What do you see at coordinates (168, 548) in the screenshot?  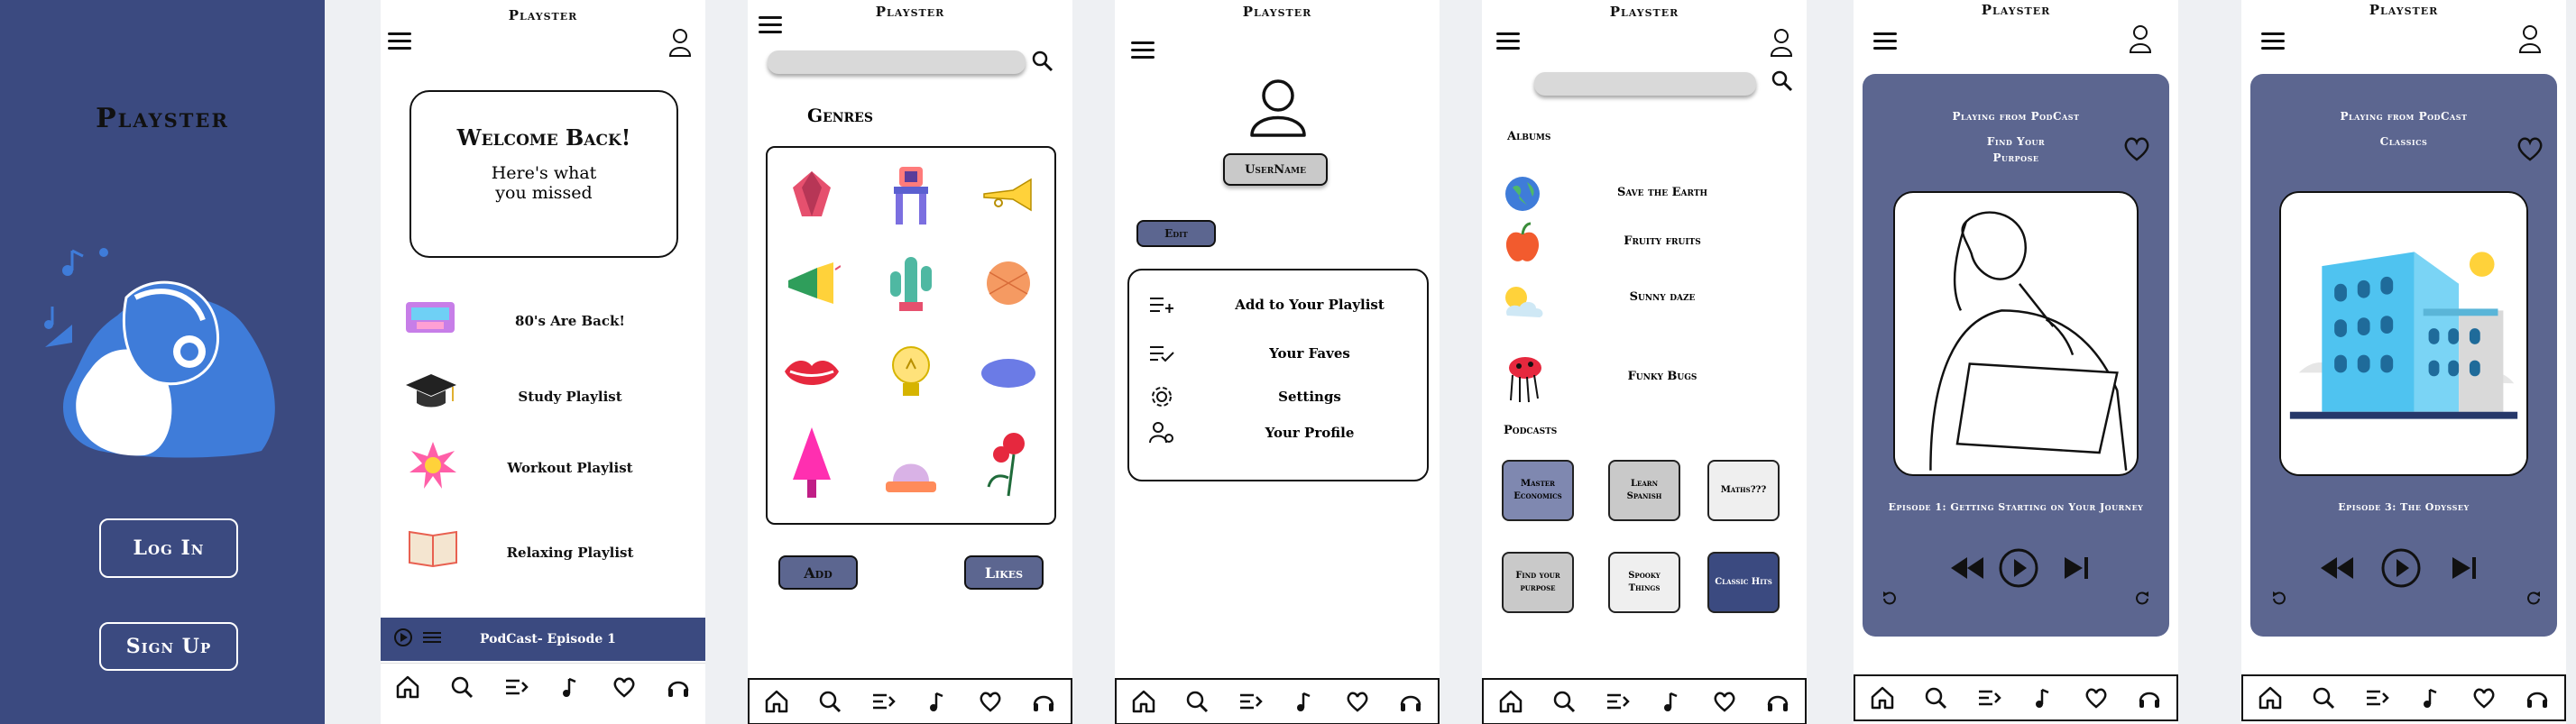 I see `login-button: Log In` at bounding box center [168, 548].